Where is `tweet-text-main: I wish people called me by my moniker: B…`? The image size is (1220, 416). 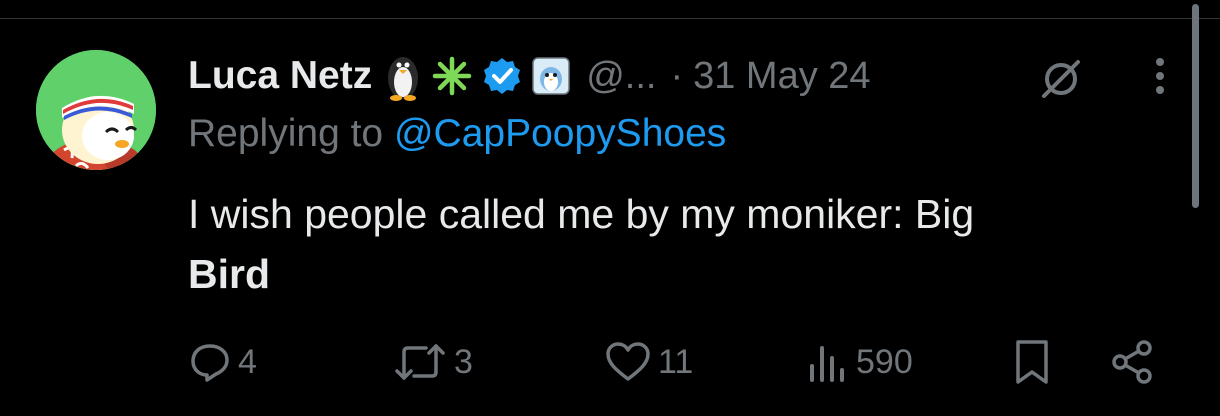 tweet-text-main: I wish people called me by my moniker: B… is located at coordinates (581, 214).